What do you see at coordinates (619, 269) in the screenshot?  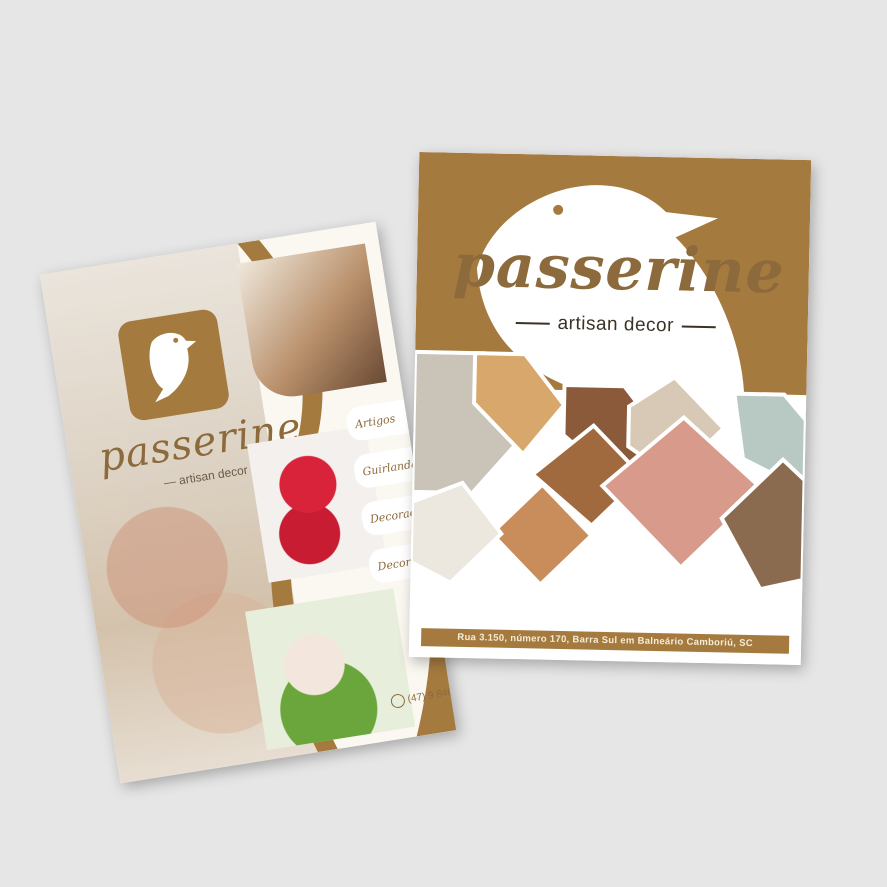 I see `front-brand-name: passerine` at bounding box center [619, 269].